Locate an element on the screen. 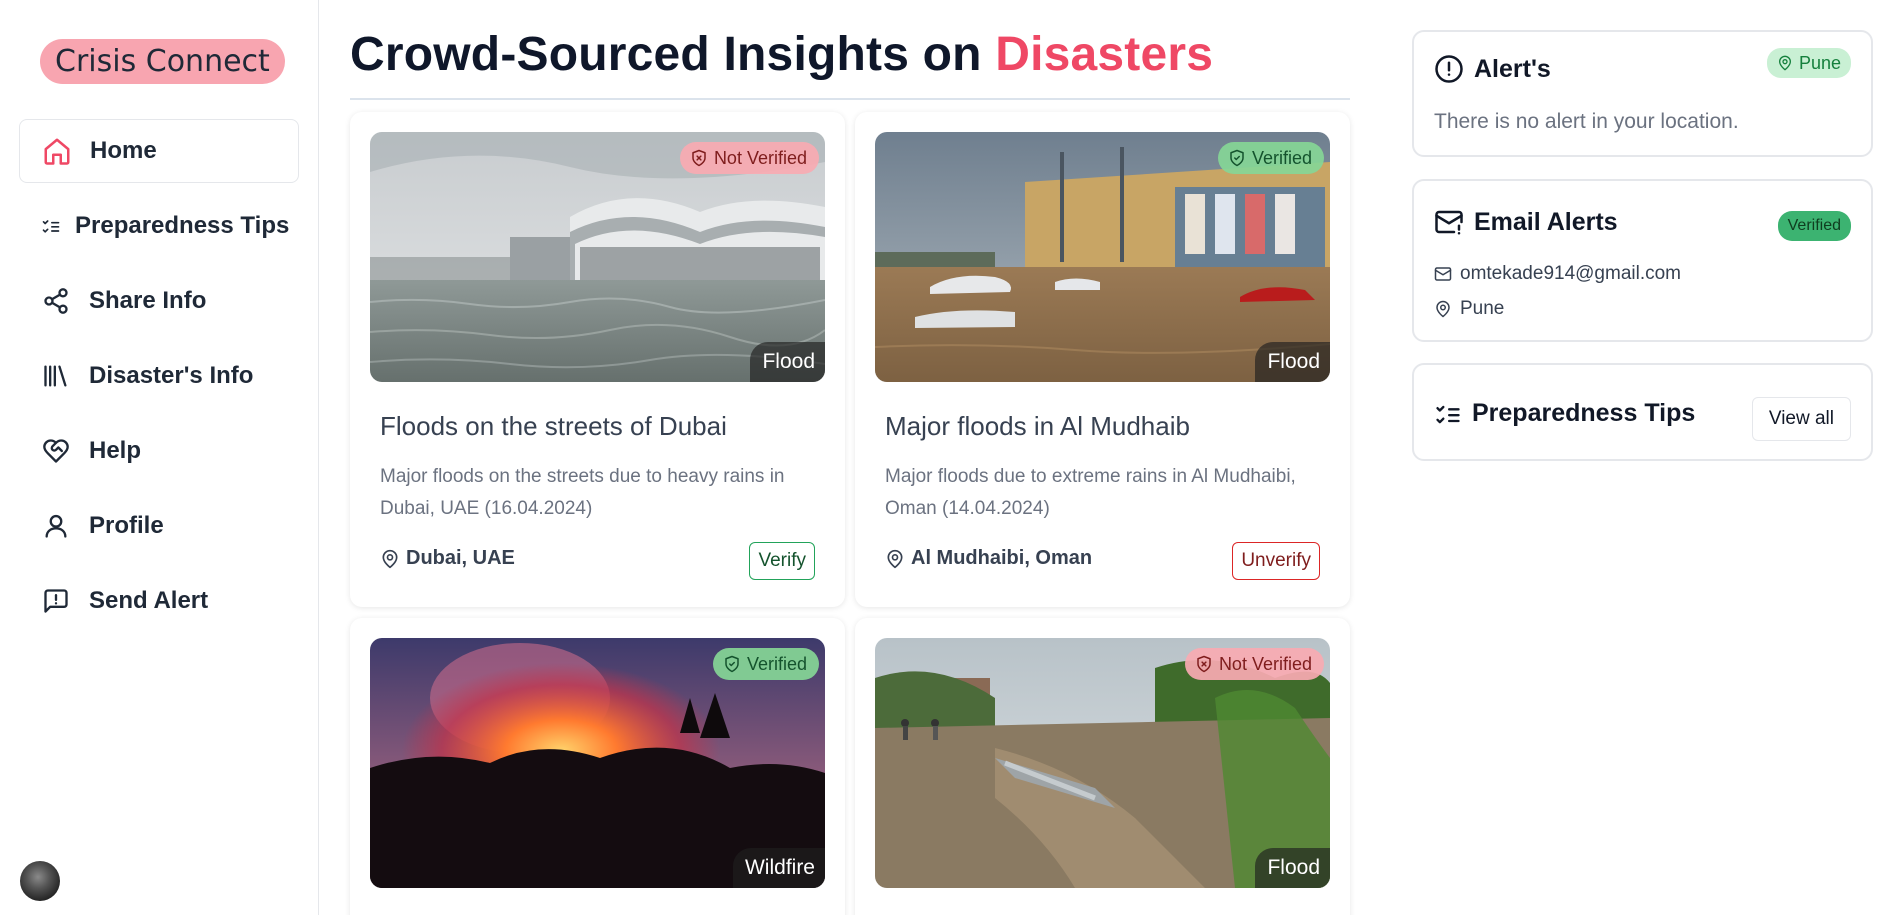  page-title: Crowd-Sourced Insights on Disasters is located at coordinates (781, 54).